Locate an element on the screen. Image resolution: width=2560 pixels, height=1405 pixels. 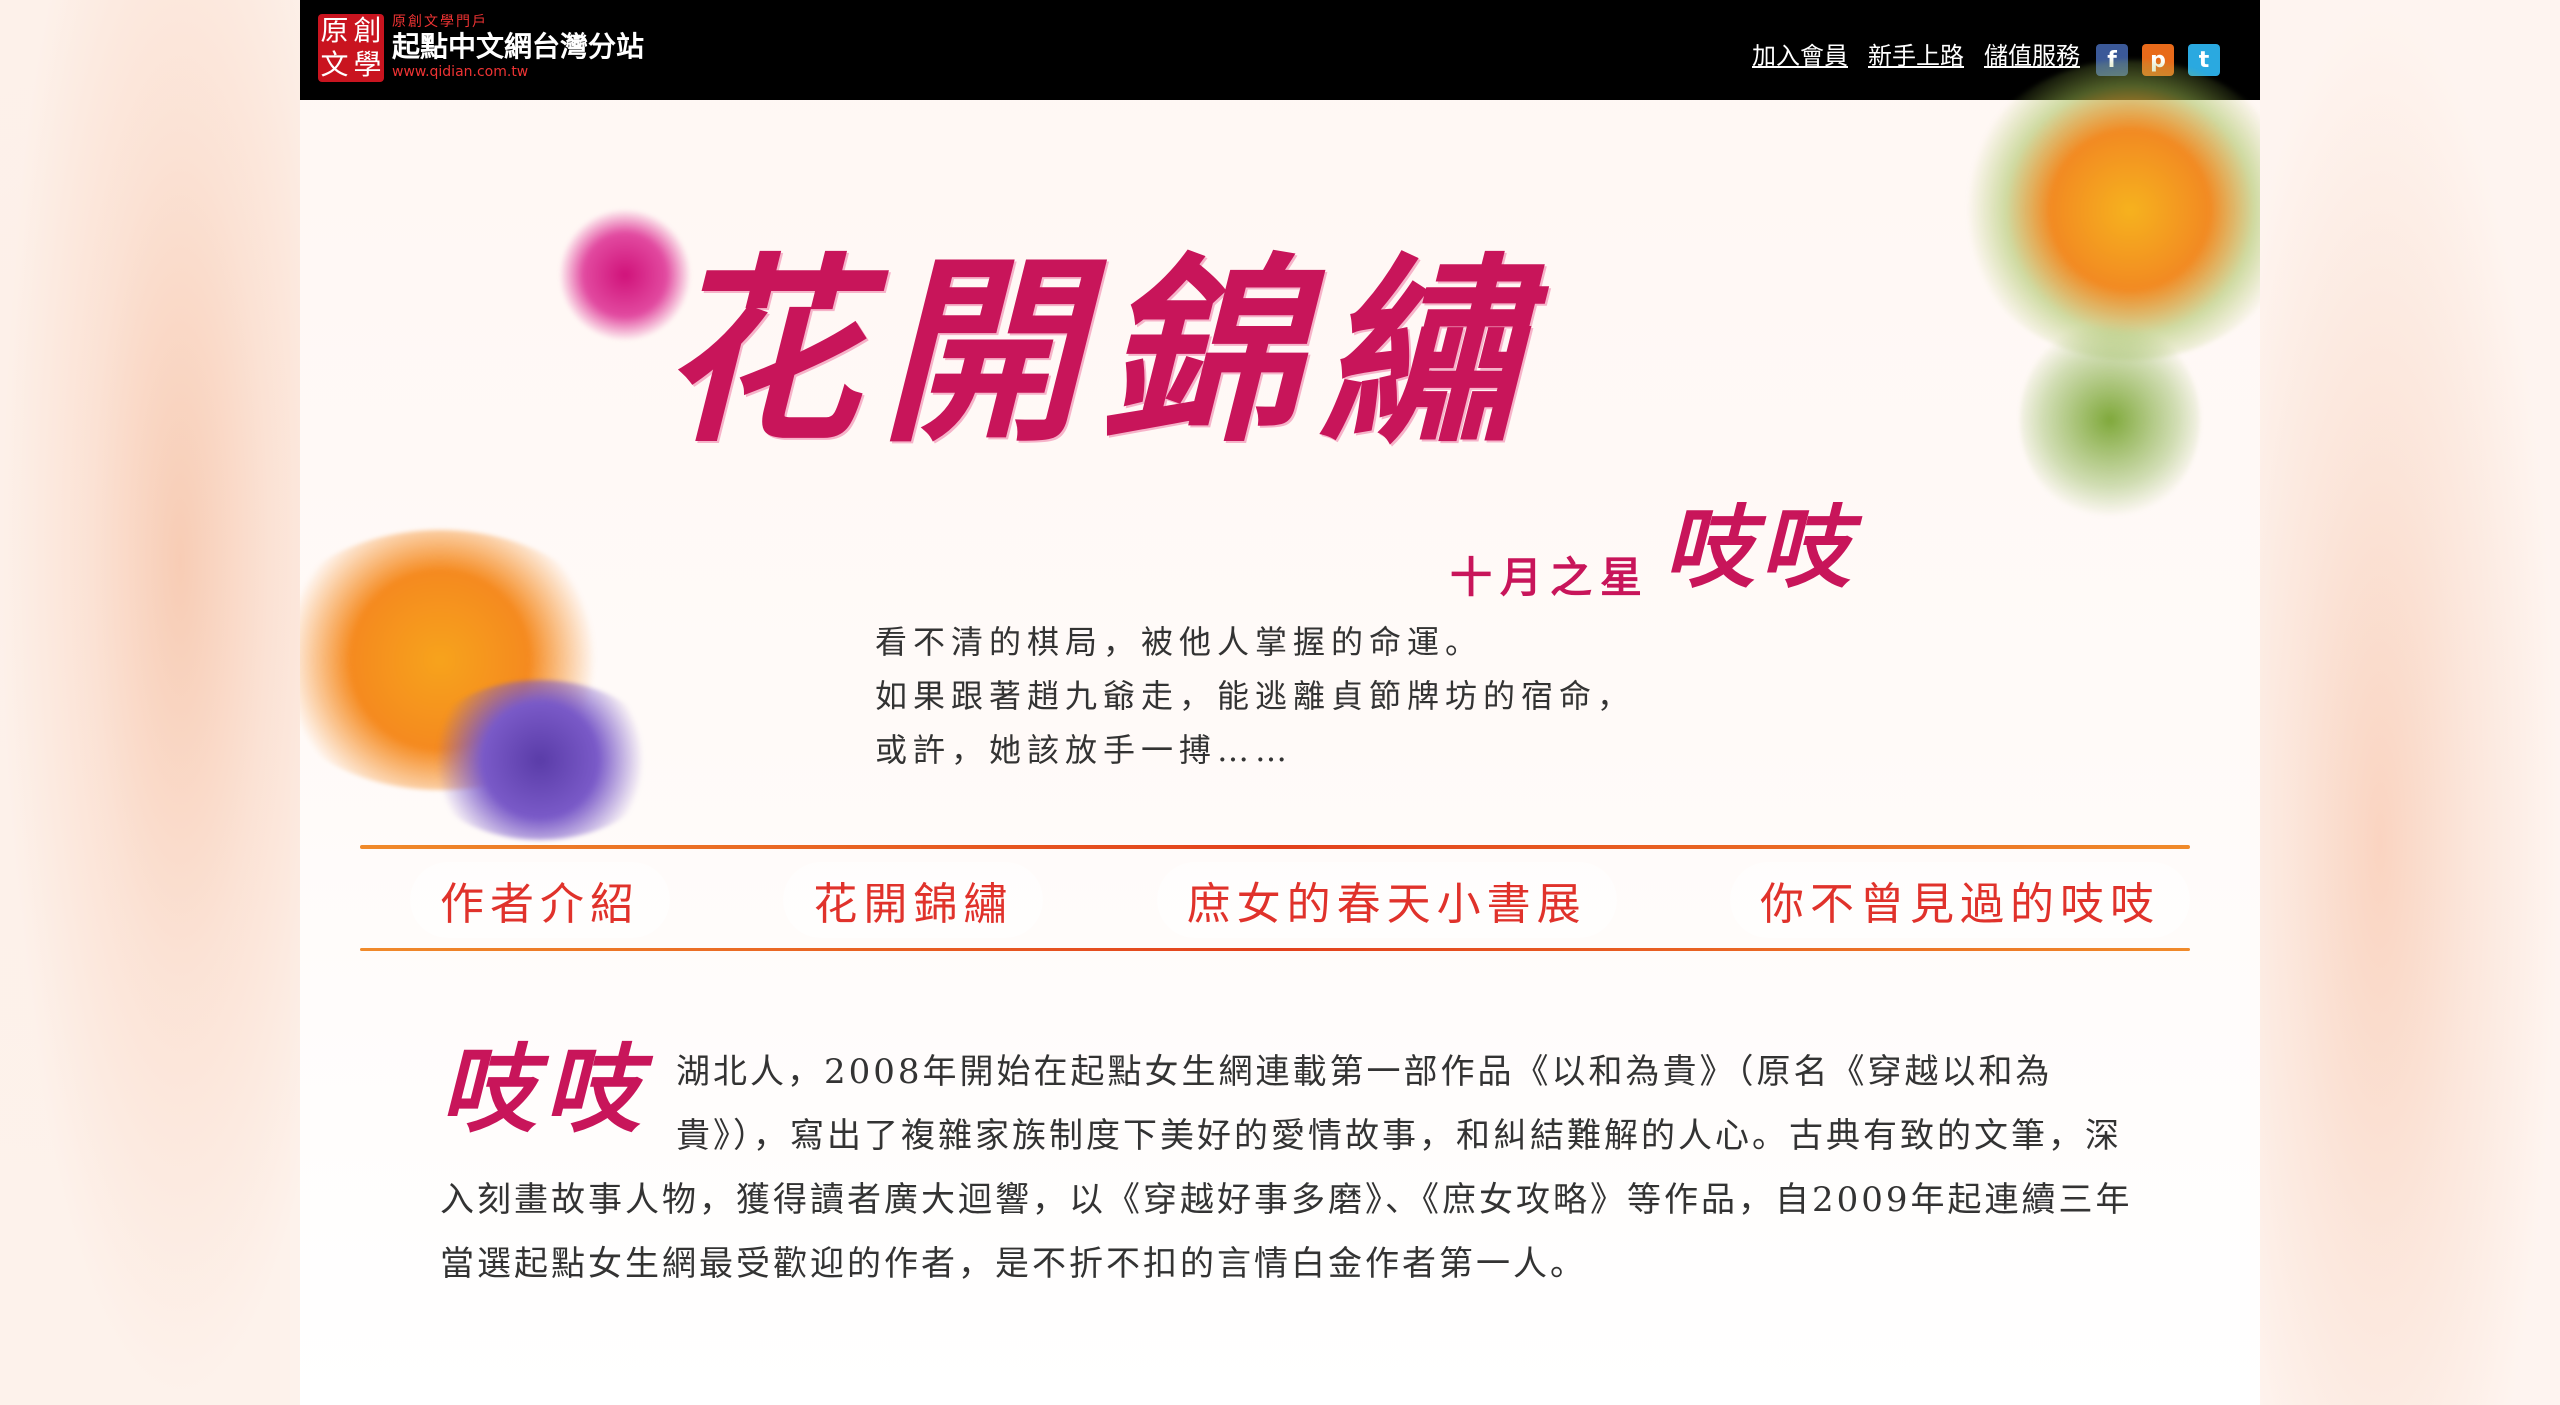
intro-line: 如果跟著趙九爺走，能逃離貞節牌坊的宿命， is located at coordinates (1255, 696).